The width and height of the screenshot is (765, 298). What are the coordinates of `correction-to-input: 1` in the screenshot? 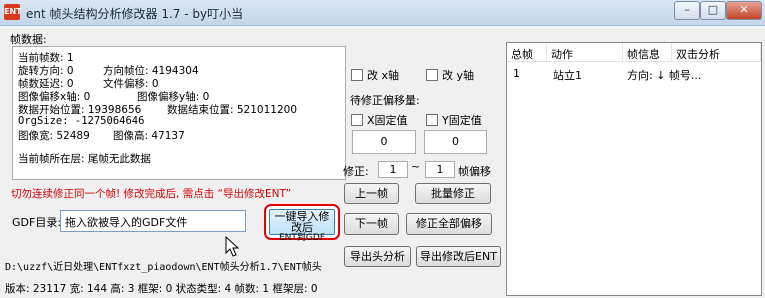 It's located at (440, 169).